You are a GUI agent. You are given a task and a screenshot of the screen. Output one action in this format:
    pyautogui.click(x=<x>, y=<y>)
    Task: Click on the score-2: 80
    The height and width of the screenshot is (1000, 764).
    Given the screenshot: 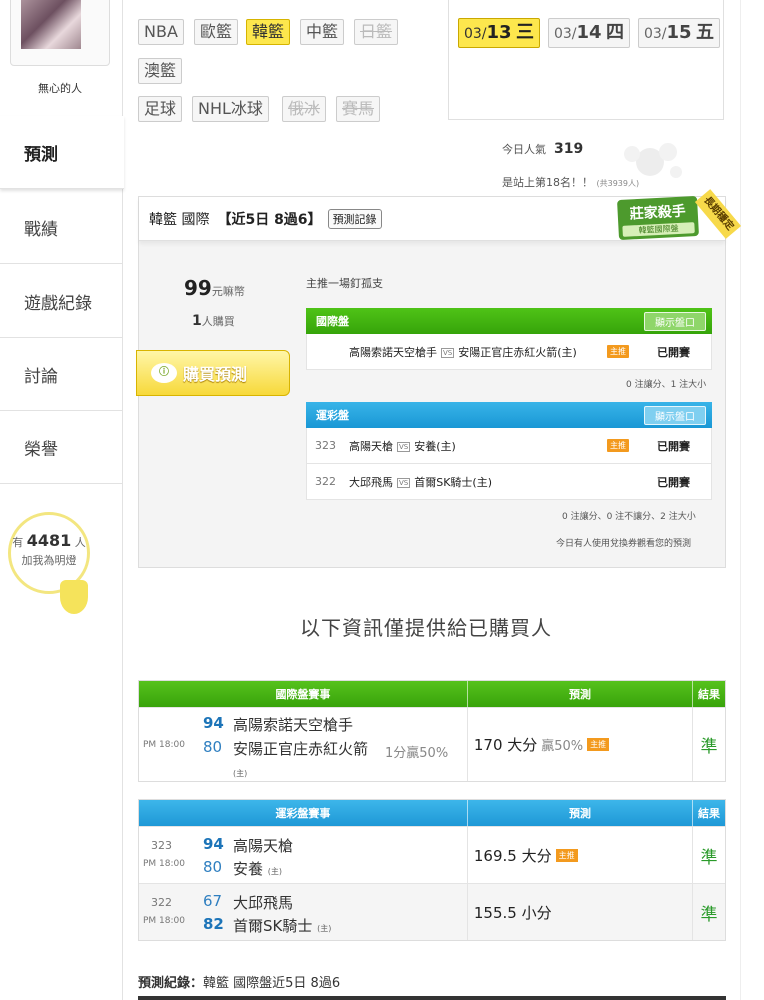 What is the action you would take?
    pyautogui.click(x=213, y=747)
    